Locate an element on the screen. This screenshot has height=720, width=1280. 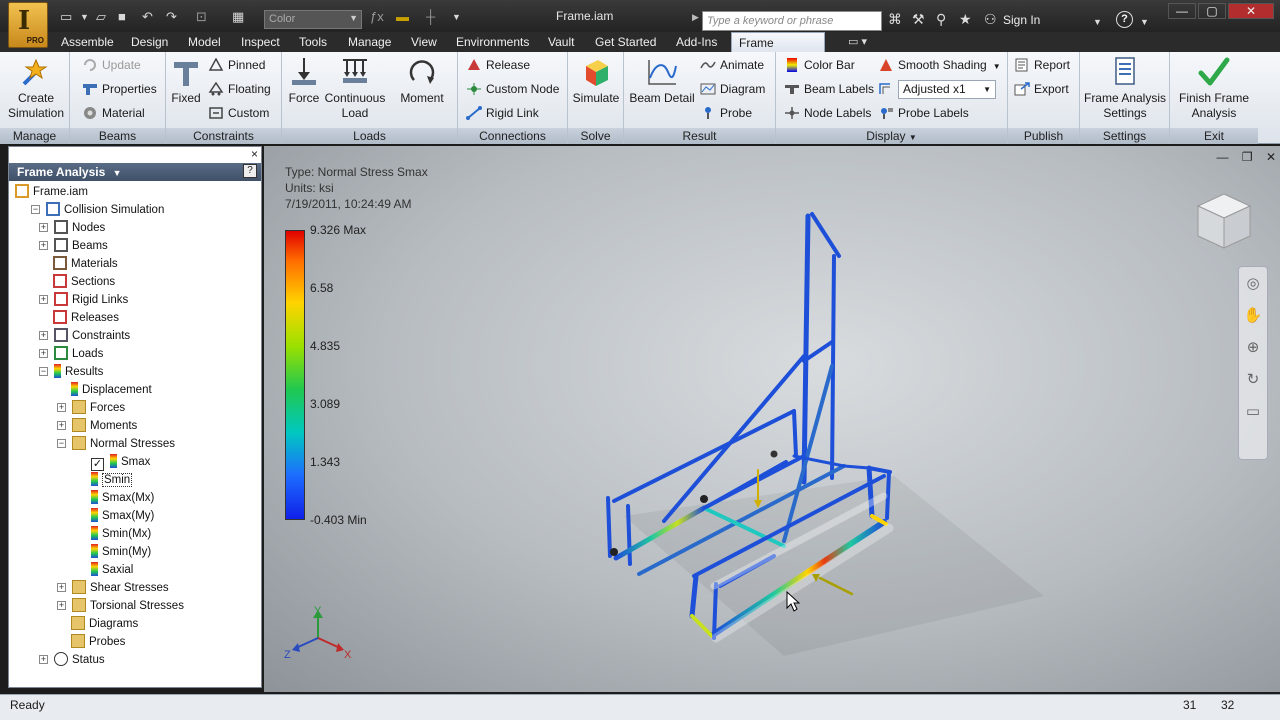
moment-button: Moment is located at coordinates (422, 81).